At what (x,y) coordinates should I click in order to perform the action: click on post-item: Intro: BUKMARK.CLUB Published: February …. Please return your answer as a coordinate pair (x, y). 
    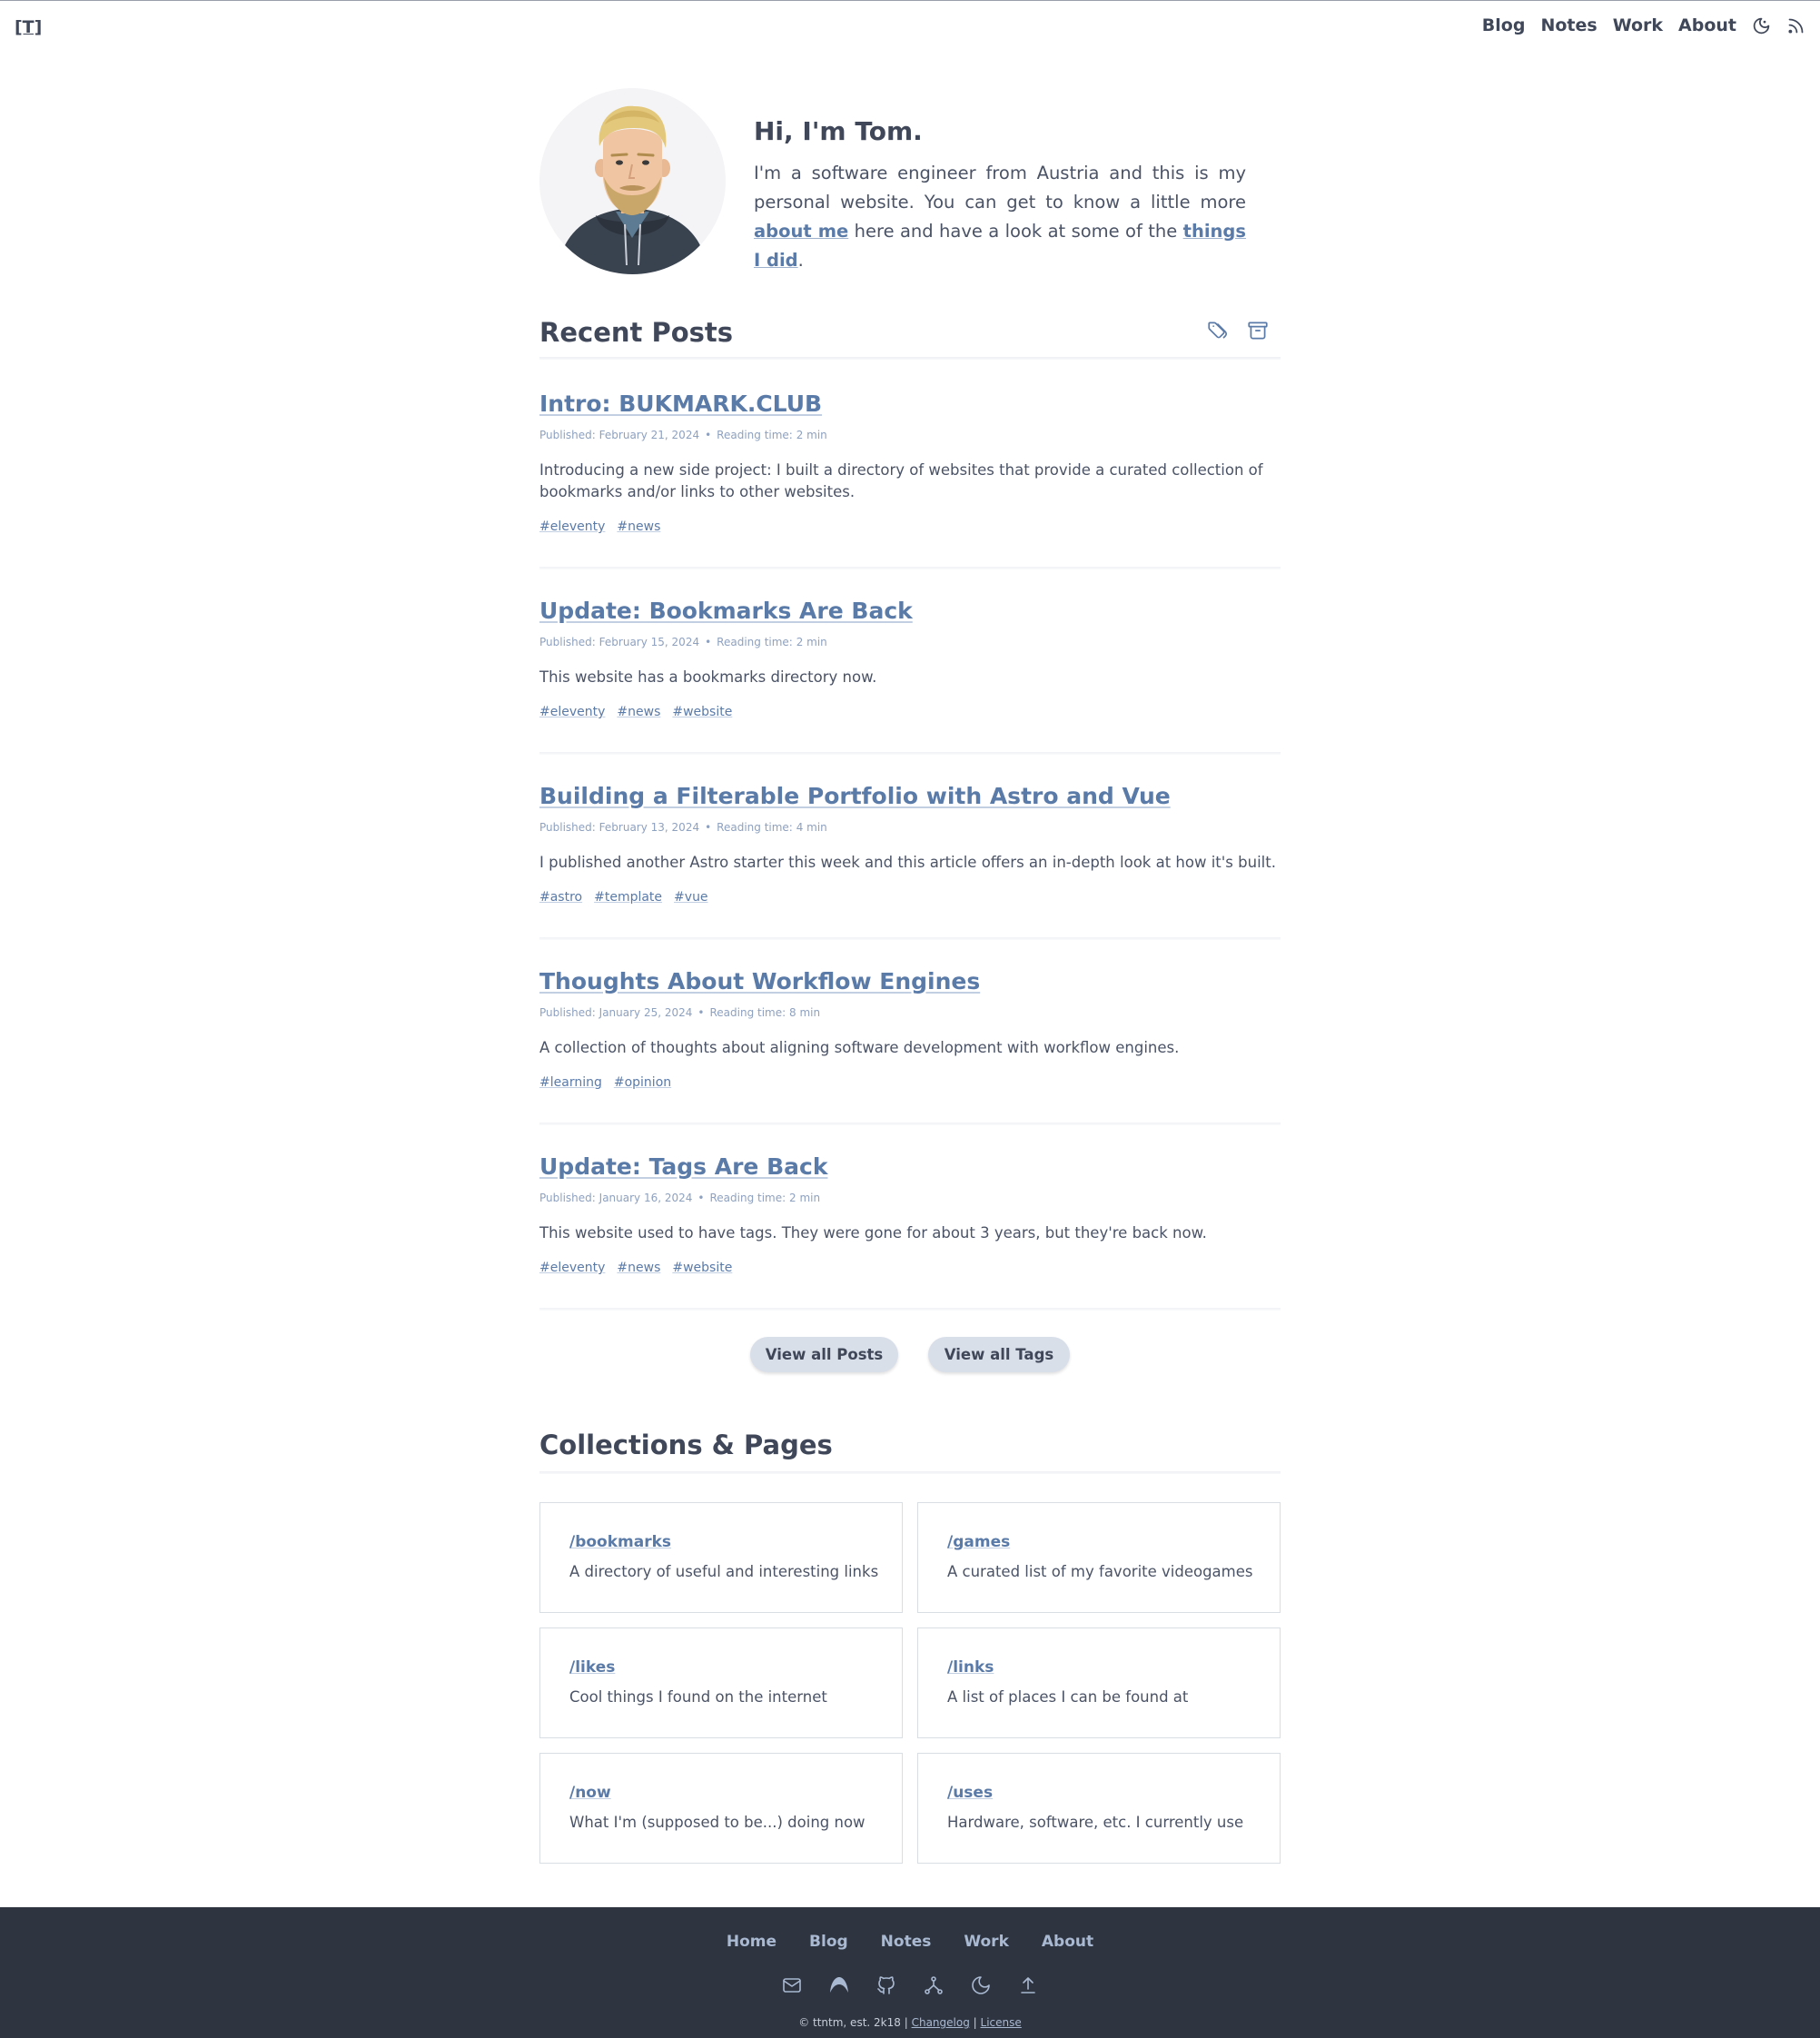
    Looking at the image, I should click on (910, 480).